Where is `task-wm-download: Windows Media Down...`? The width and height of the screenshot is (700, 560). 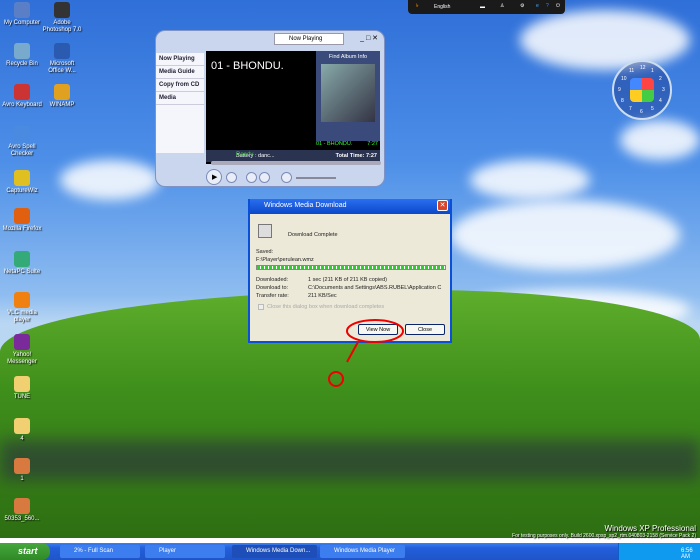 task-wm-download: Windows Media Down... is located at coordinates (274, 551).